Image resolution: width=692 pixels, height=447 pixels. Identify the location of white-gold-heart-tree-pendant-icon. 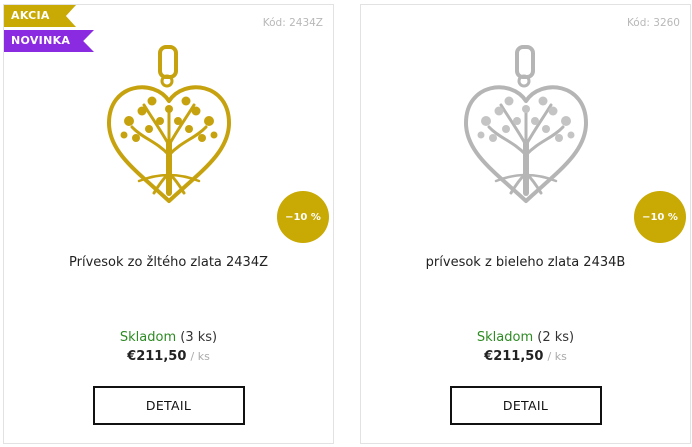
(525, 124).